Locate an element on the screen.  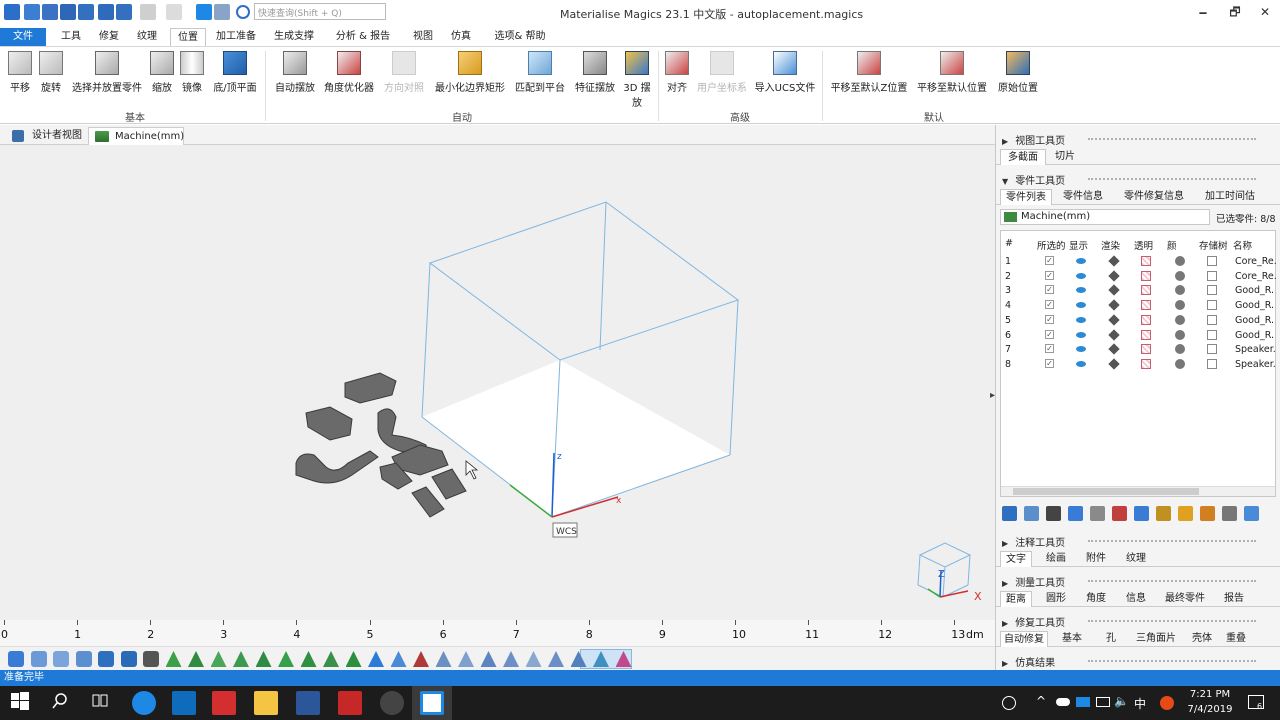
clock-time: 7:21 PM is located at coordinates (1210, 694).